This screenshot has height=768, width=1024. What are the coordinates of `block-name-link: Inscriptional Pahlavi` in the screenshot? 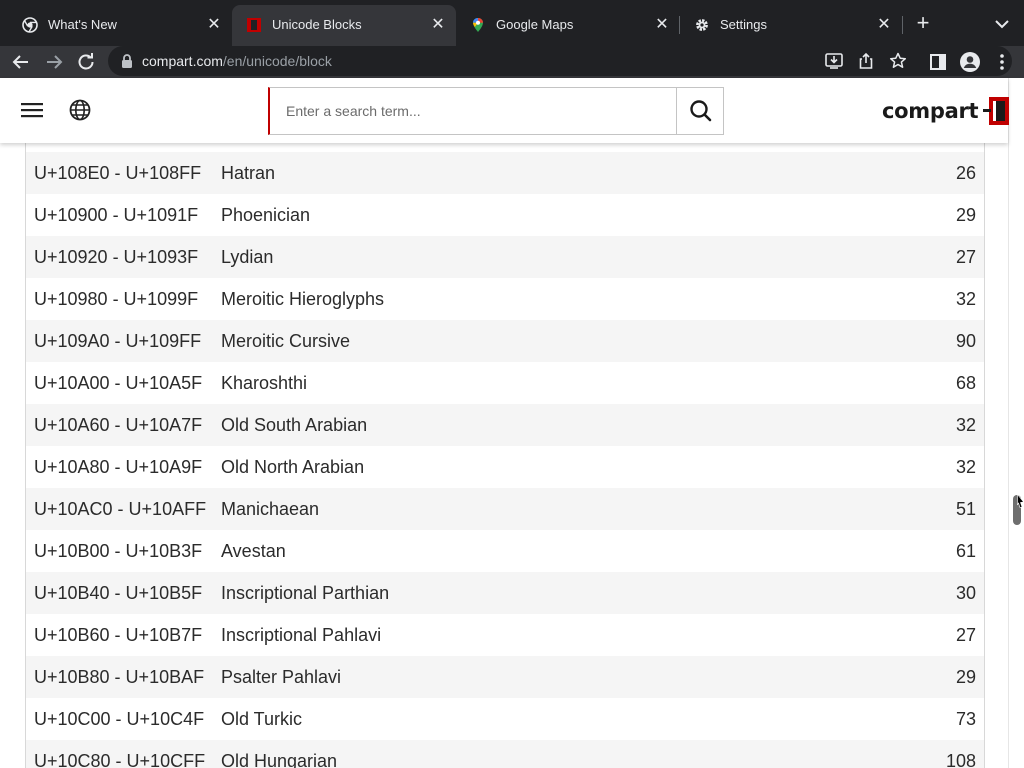 It's located at (301, 635).